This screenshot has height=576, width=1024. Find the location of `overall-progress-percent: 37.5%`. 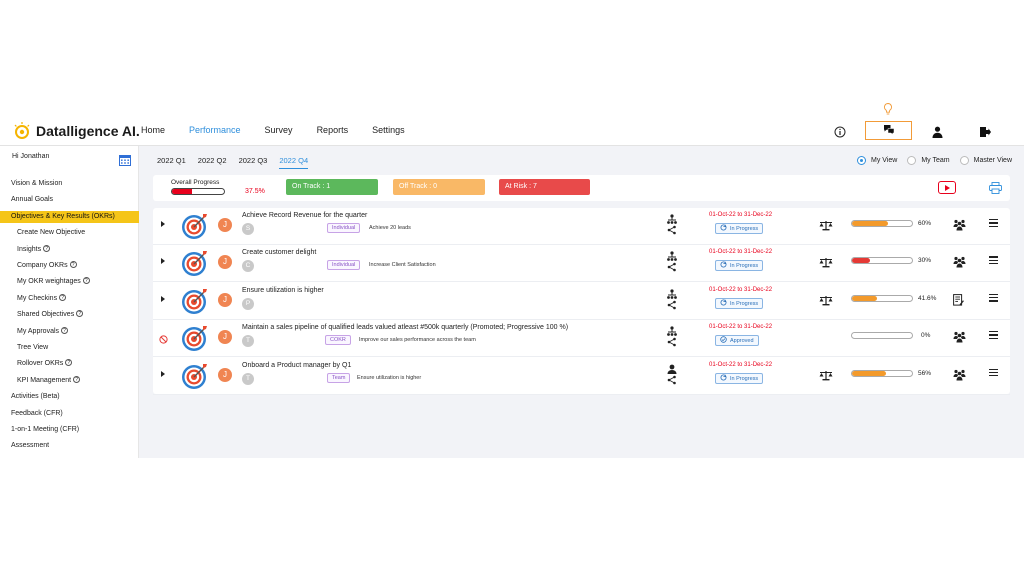

overall-progress-percent: 37.5% is located at coordinates (255, 191).